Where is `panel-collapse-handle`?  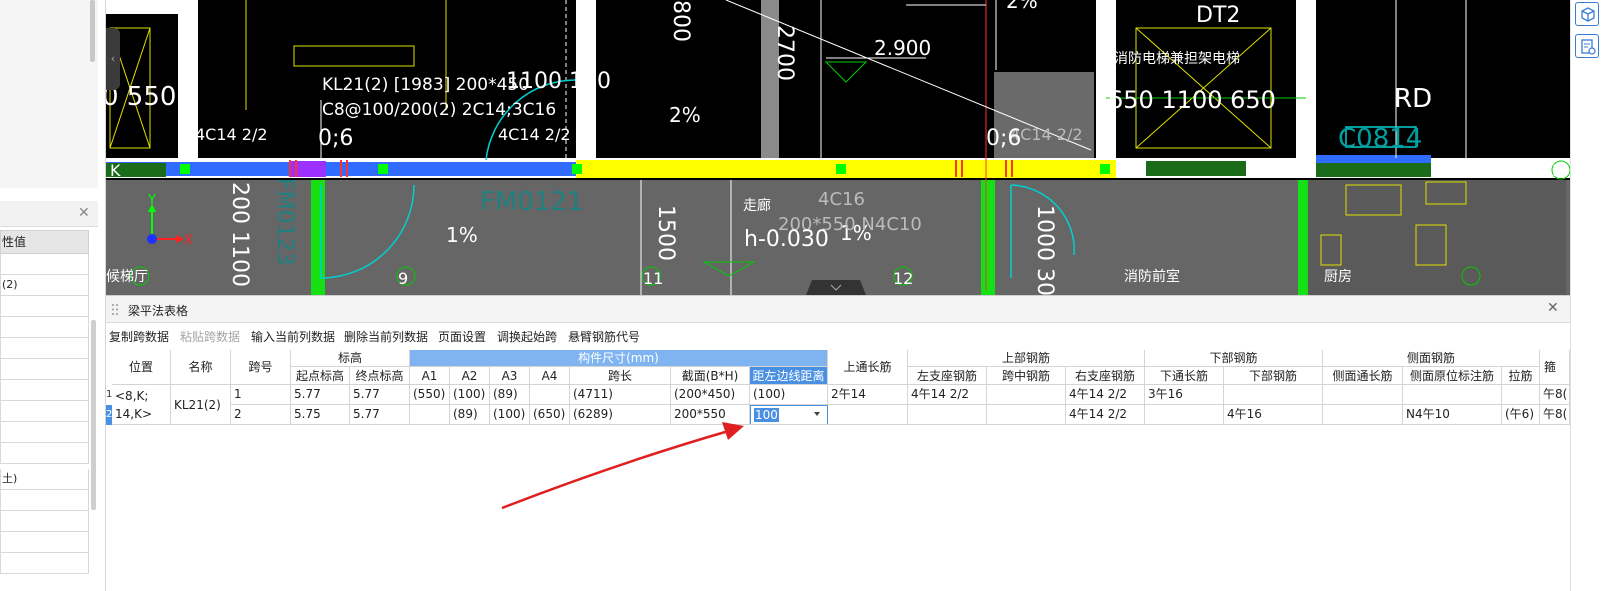
panel-collapse-handle is located at coordinates (836, 287).